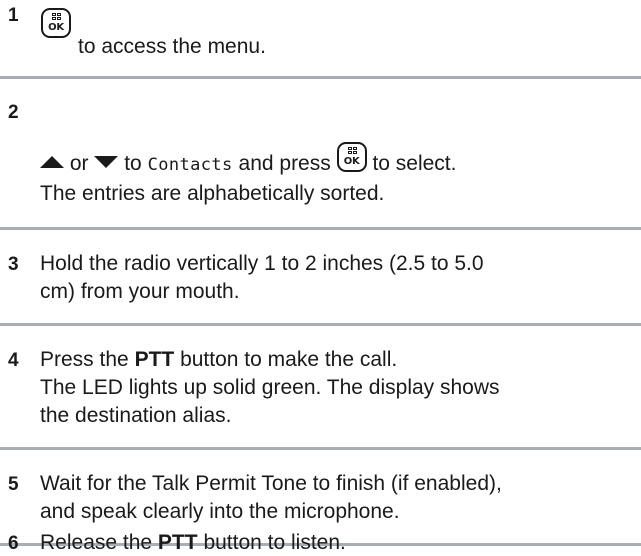  I want to click on step-text: or to Contacts and press OK to select., so click(248, 160).